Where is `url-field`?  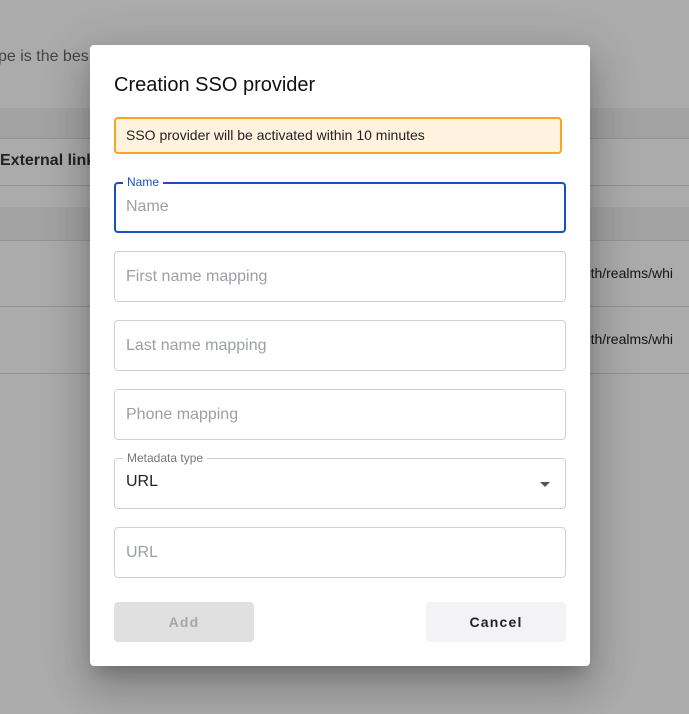
url-field is located at coordinates (340, 552).